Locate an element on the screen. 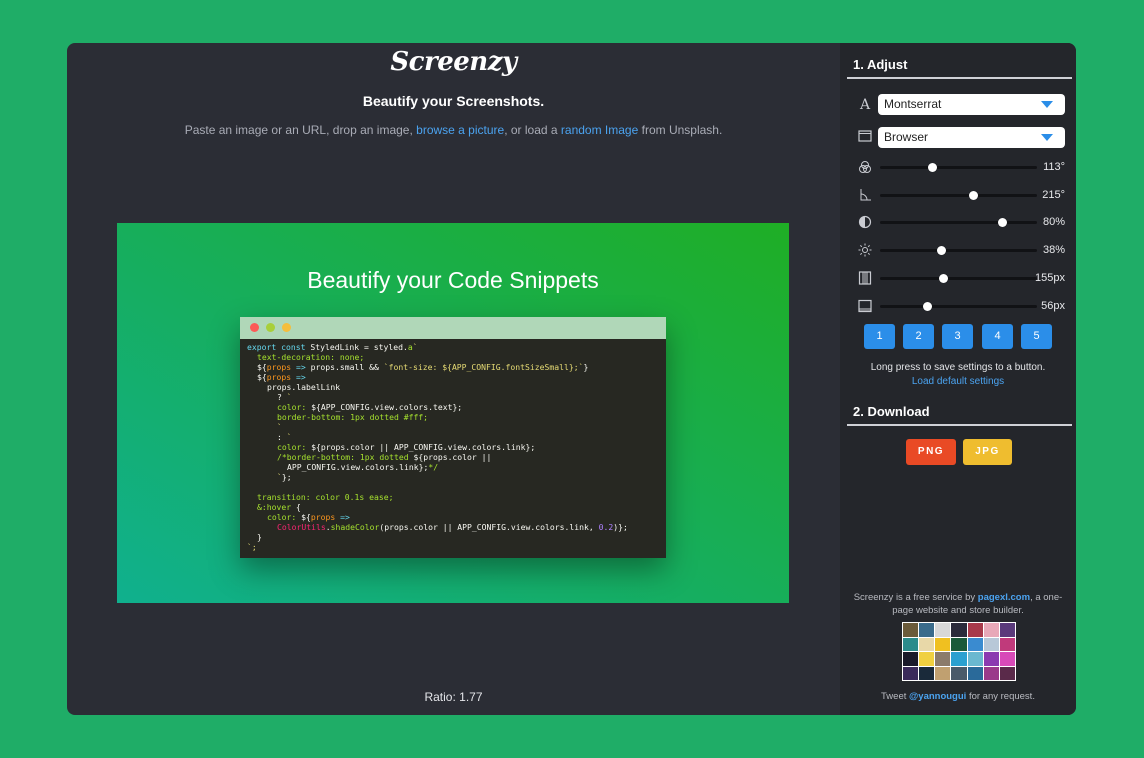  contrast-value: 80% is located at coordinates (1053, 222).